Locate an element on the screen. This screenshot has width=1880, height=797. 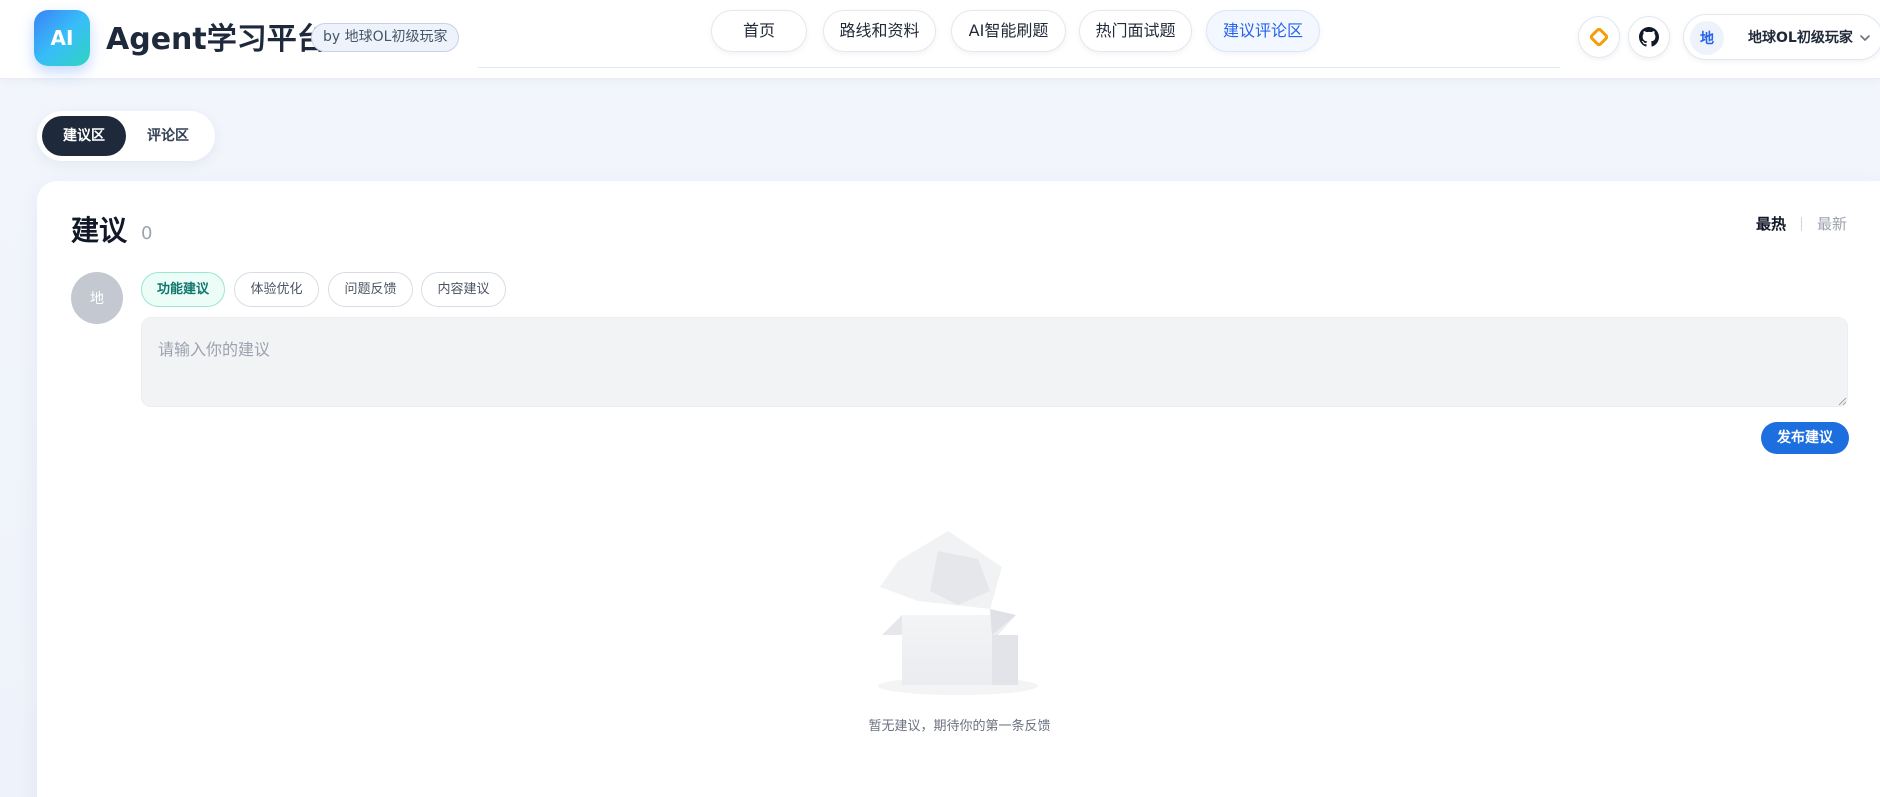
section-switcher: 建议区 评论区 is located at coordinates (126, 136).